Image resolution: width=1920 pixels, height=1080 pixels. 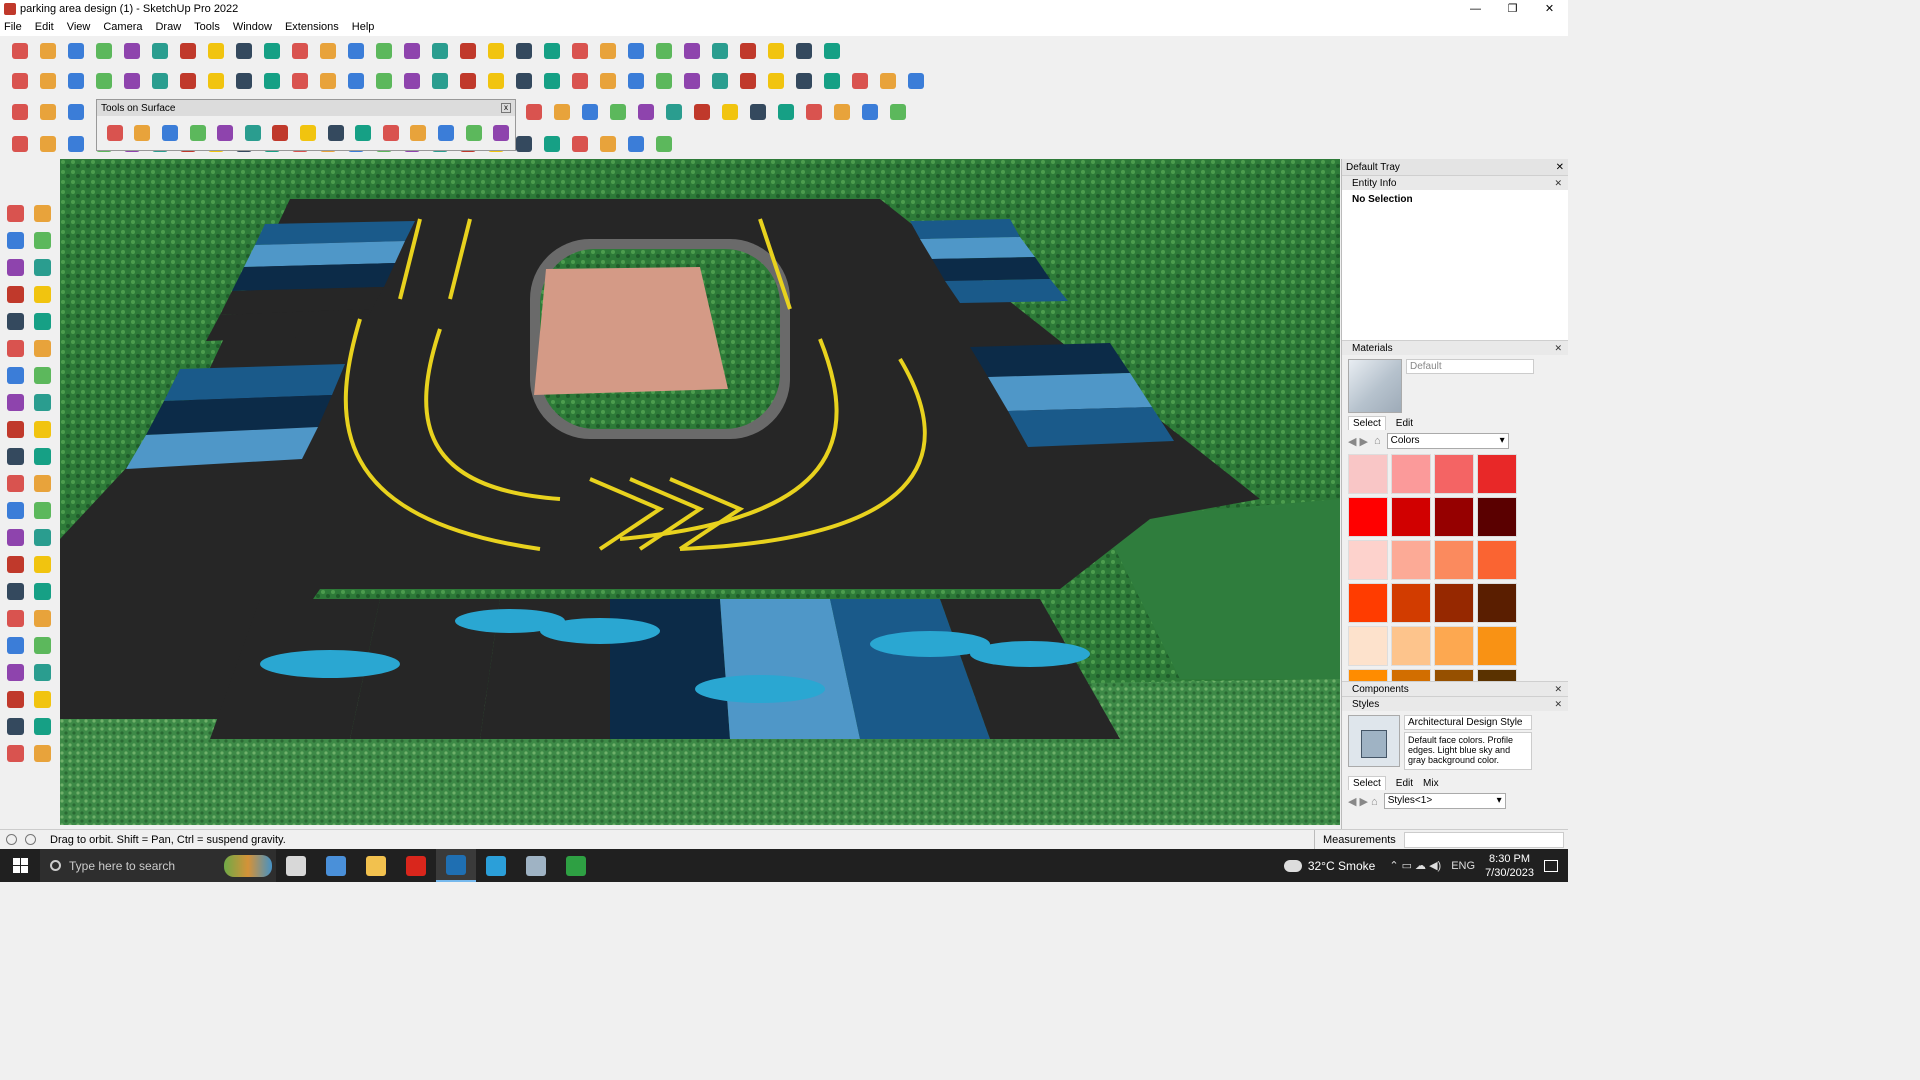 What do you see at coordinates (1367, 423) in the screenshot?
I see `materials-tab-select: Select` at bounding box center [1367, 423].